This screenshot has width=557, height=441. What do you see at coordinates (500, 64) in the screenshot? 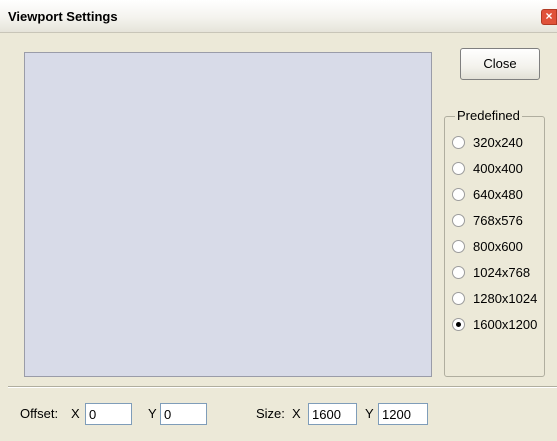
I see `close-button: Close` at bounding box center [500, 64].